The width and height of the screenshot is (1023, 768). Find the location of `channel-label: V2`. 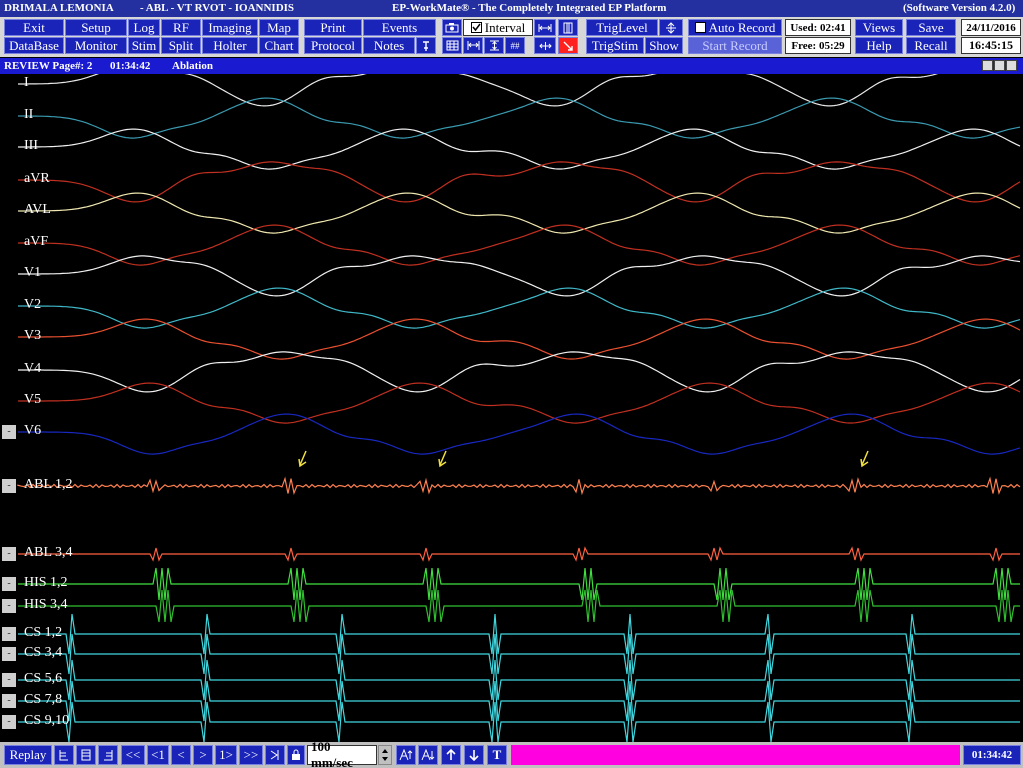

channel-label: V2 is located at coordinates (33, 304).